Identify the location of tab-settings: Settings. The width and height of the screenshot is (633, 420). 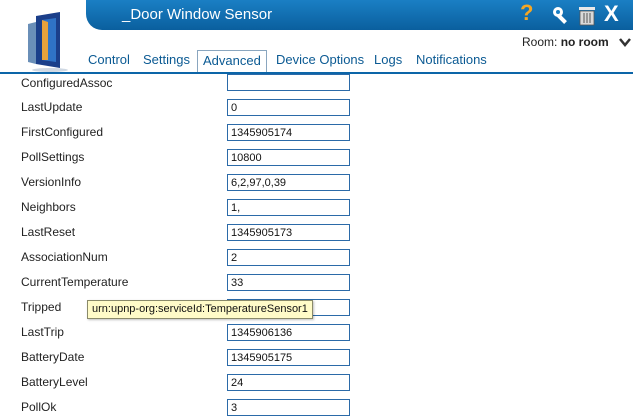
(166, 61).